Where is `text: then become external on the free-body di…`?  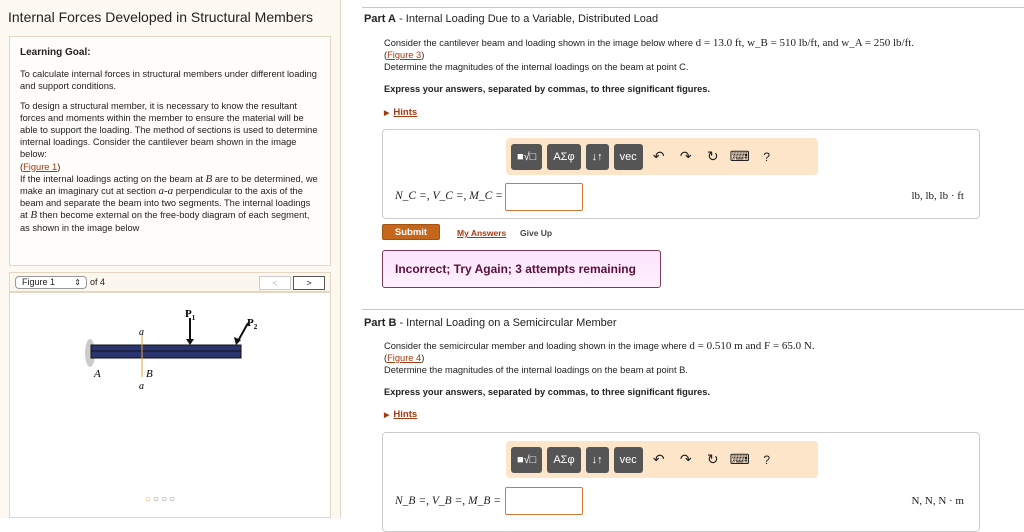 text: then become external on the free-body di… is located at coordinates (165, 221).